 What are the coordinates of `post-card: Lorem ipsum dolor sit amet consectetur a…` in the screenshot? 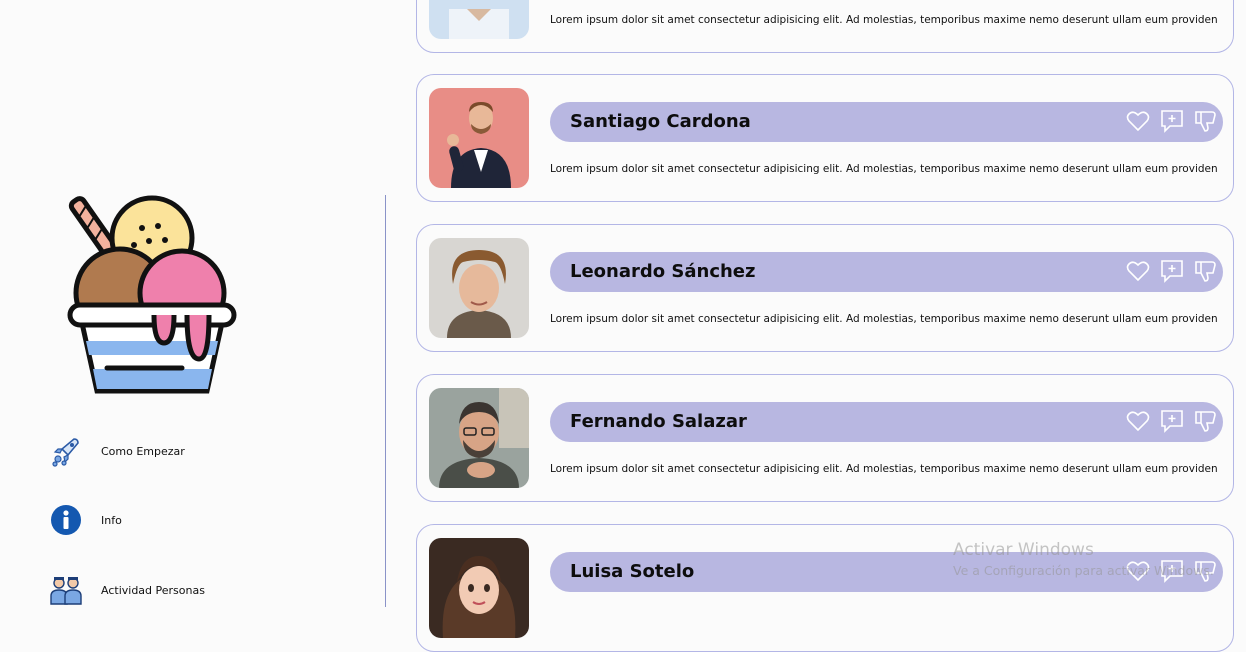 It's located at (825, 26).